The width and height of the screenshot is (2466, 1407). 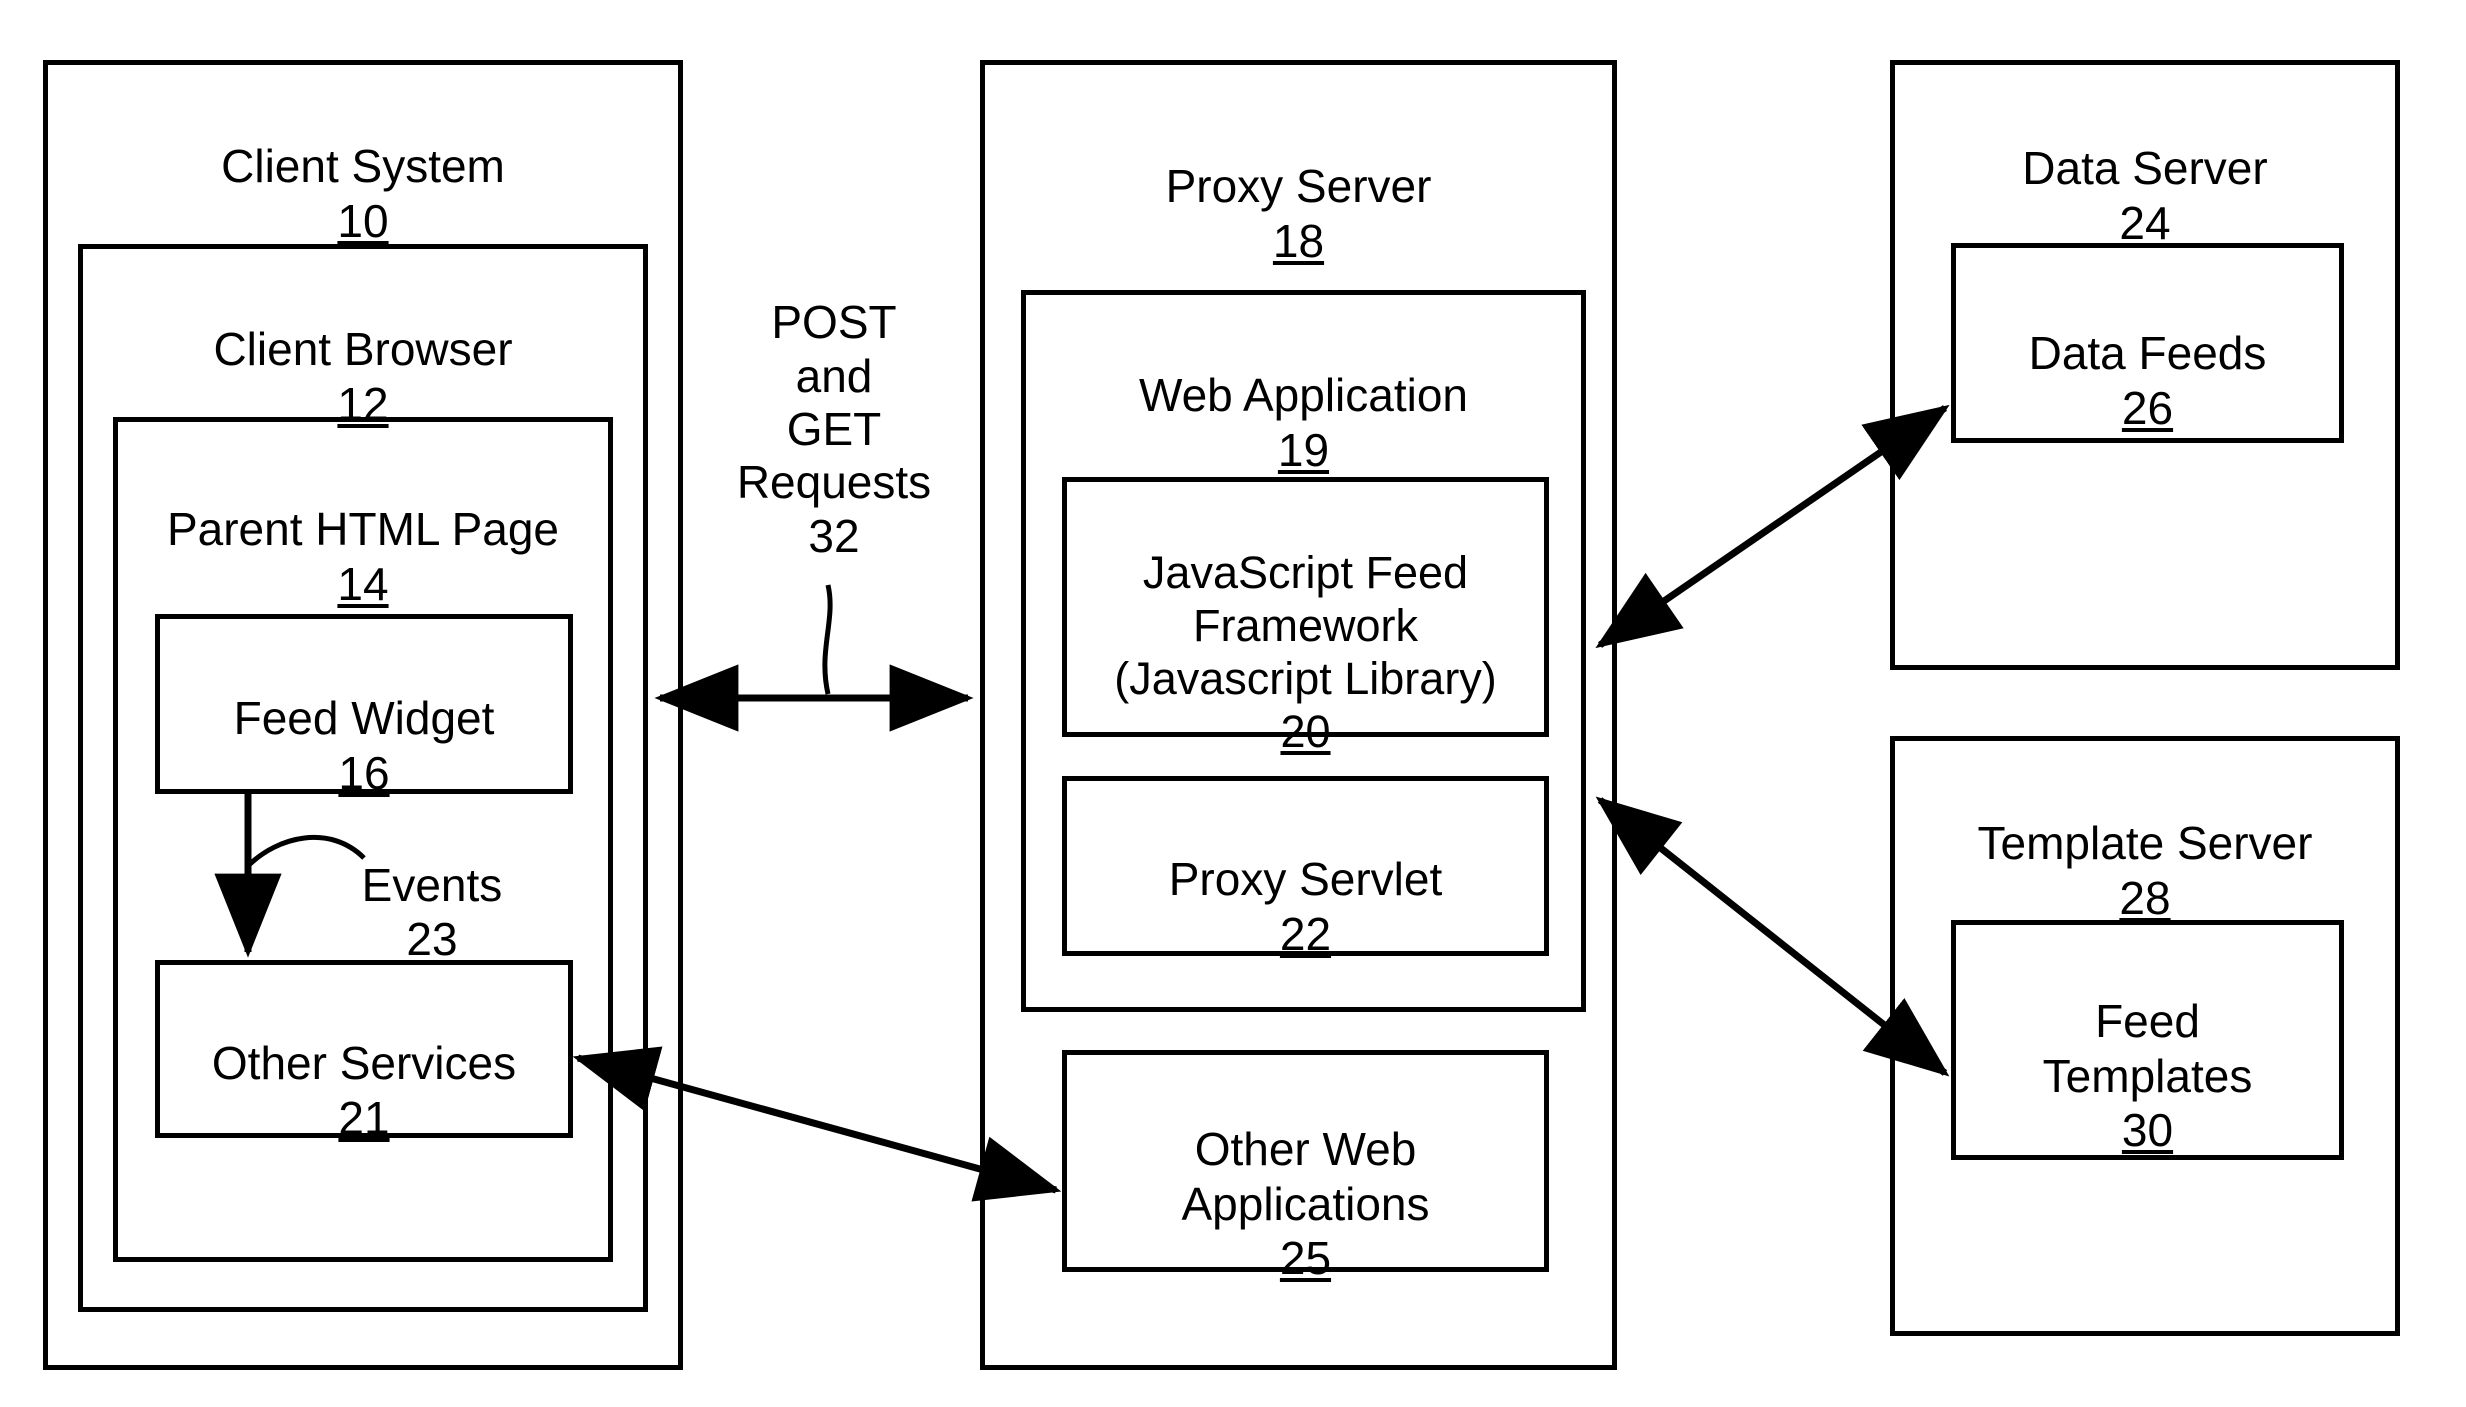 What do you see at coordinates (1305, 1176) in the screenshot?
I see `other-web-applications-title: Other Web Applications` at bounding box center [1305, 1176].